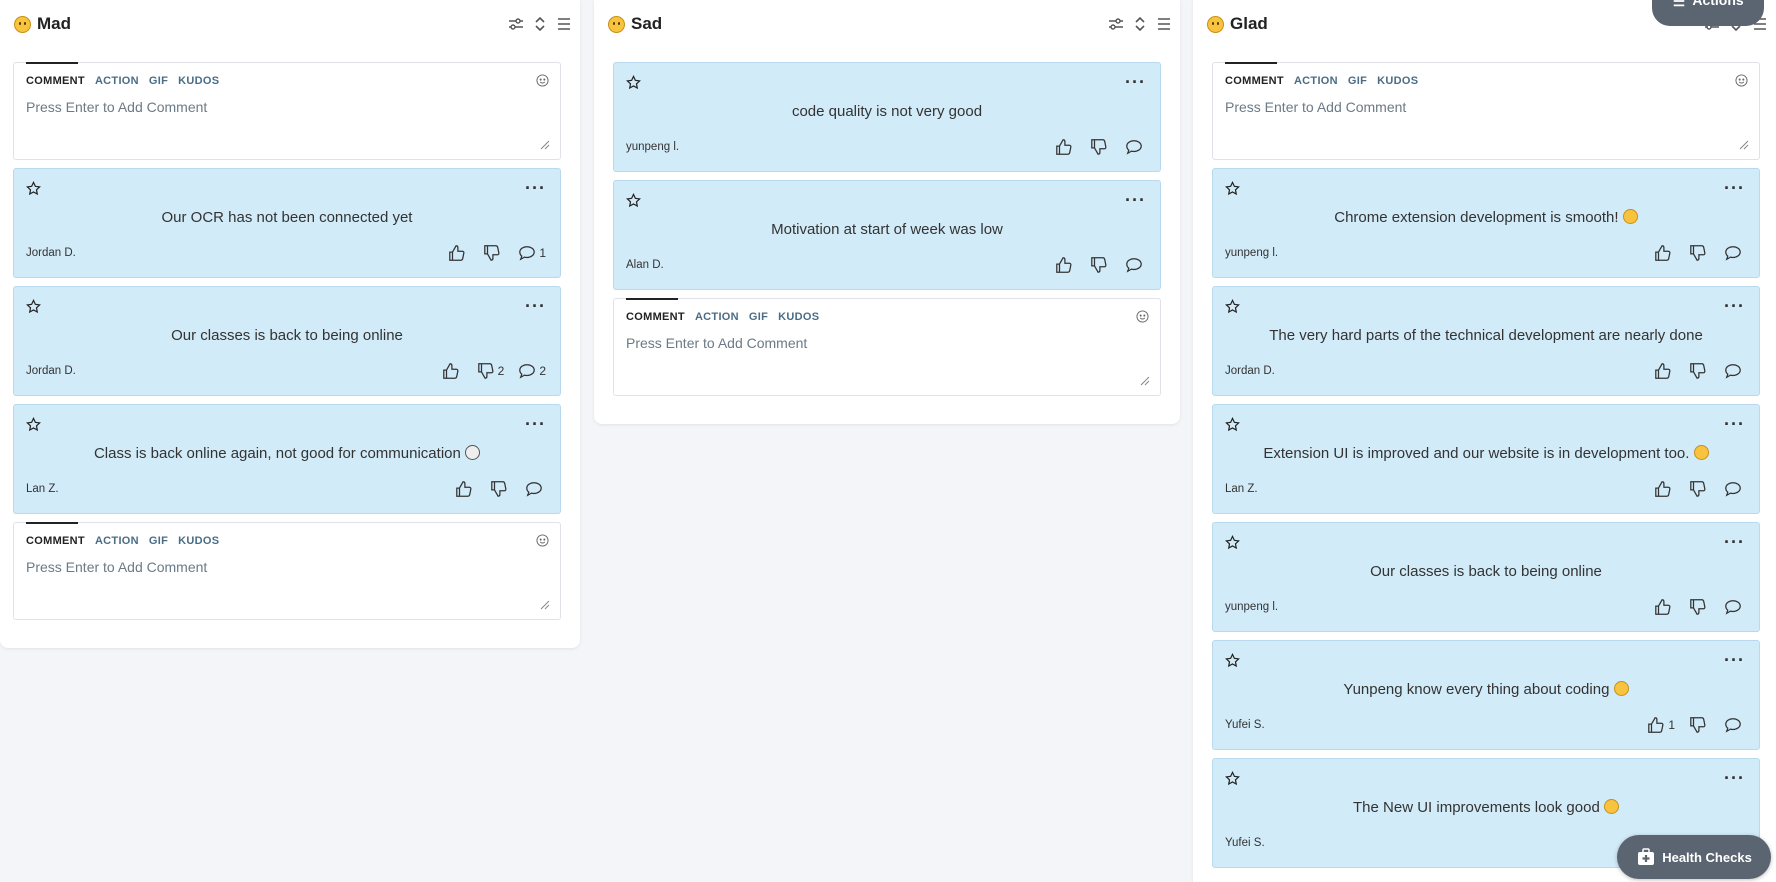 This screenshot has width=1776, height=882. What do you see at coordinates (532, 371) in the screenshot?
I see `comment-button: 2` at bounding box center [532, 371].